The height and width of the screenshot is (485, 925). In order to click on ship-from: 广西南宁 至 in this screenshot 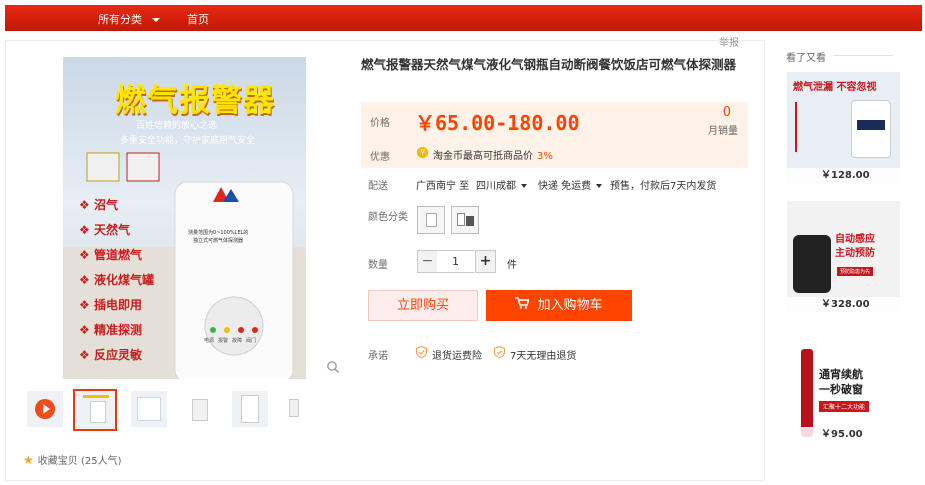, I will do `click(443, 186)`.